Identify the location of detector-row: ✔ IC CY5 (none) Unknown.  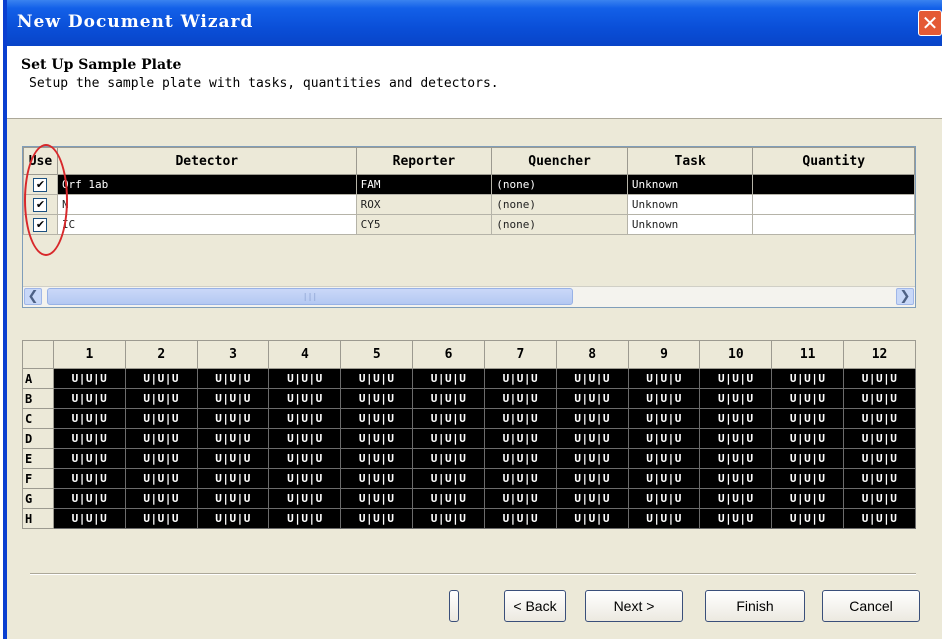
(469, 224).